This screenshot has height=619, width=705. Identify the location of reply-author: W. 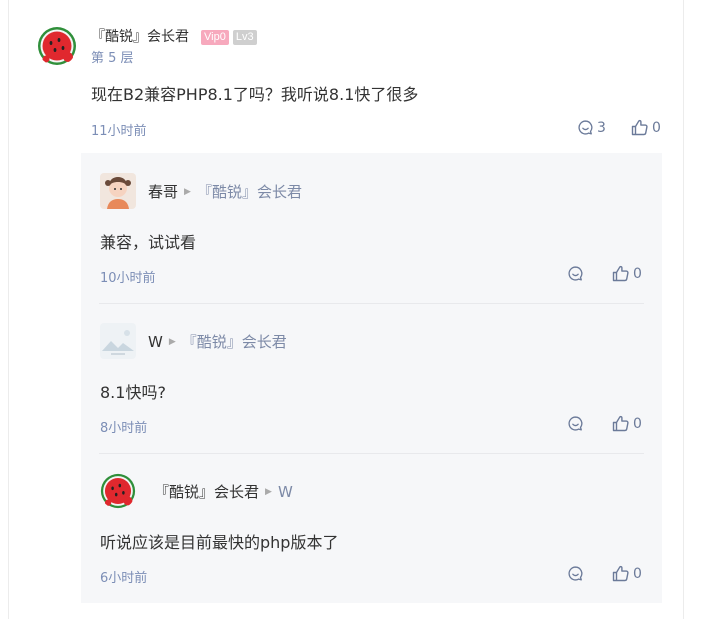
(155, 342).